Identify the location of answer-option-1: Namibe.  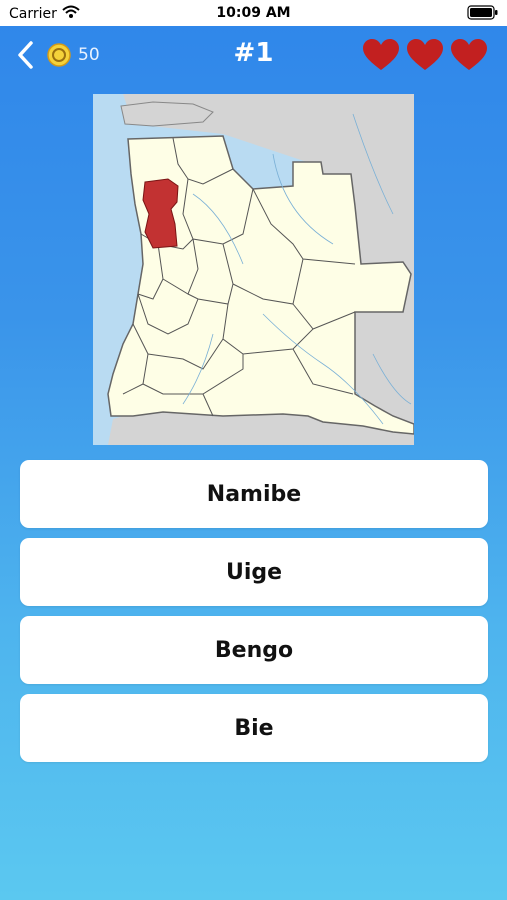
(254, 494).